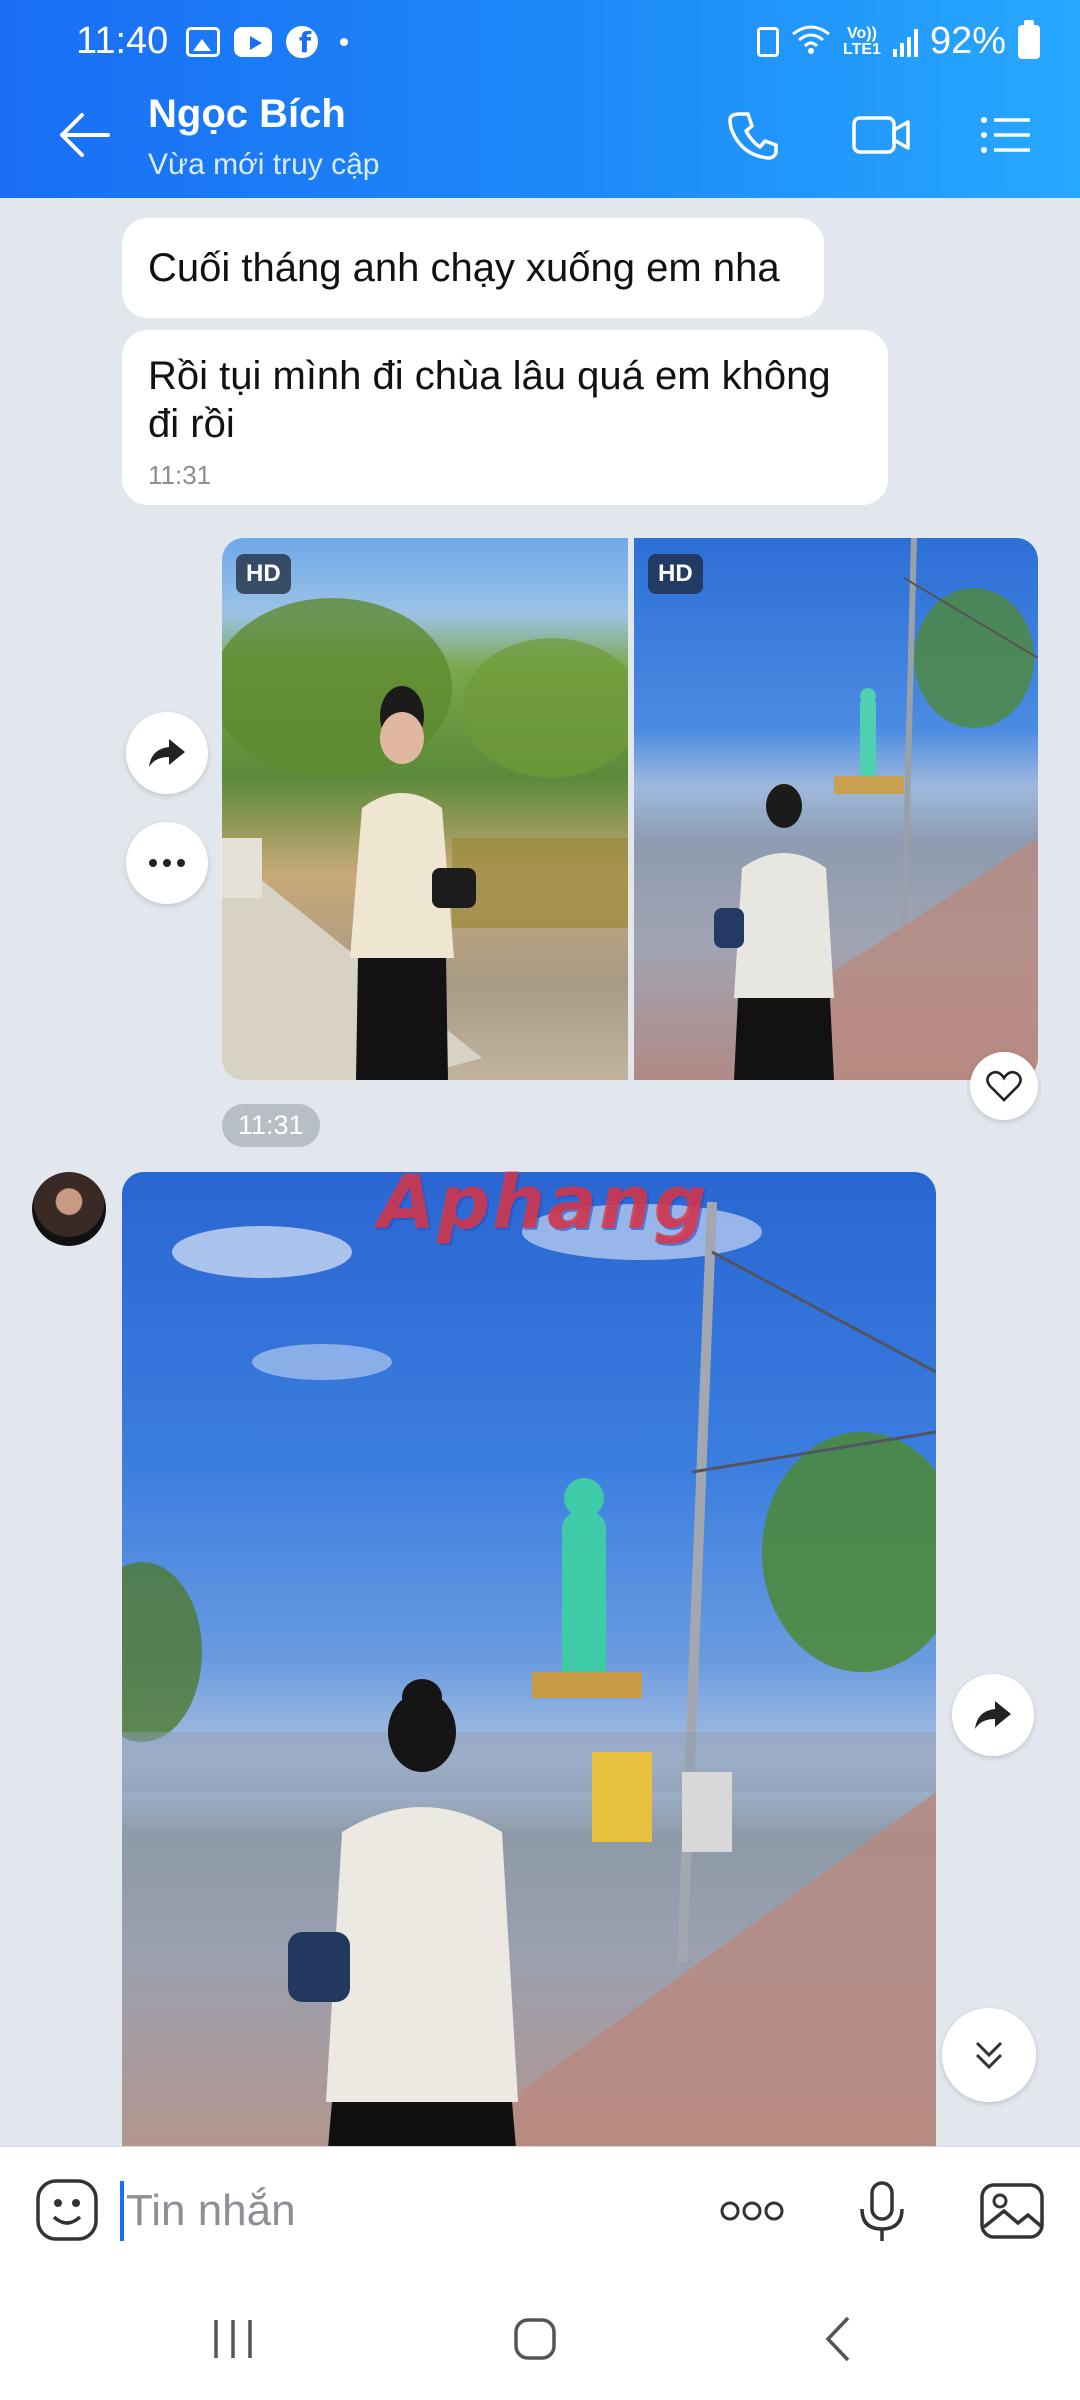 Image resolution: width=1080 pixels, height=2400 pixels. Describe the element at coordinates (122, 2211) in the screenshot. I see `text-caret` at that location.